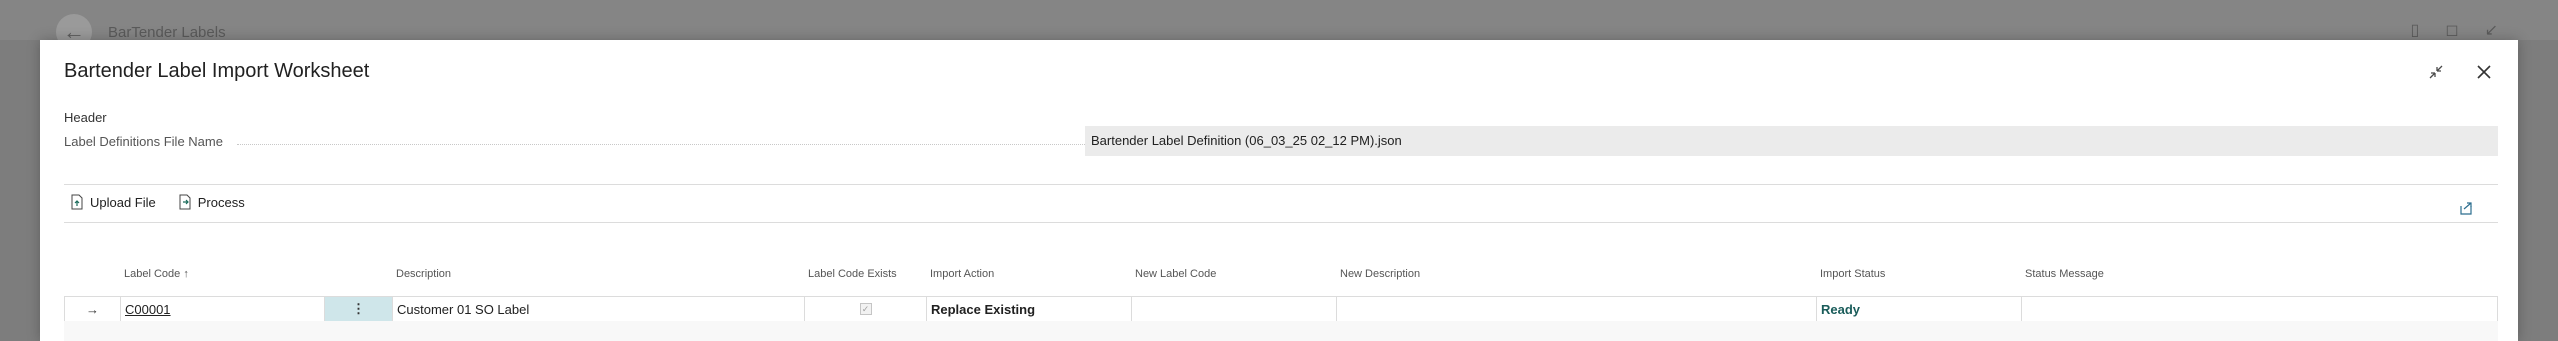 Image resolution: width=2558 pixels, height=341 pixels. Describe the element at coordinates (1577, 309) in the screenshot. I see `new-description-cell` at that location.